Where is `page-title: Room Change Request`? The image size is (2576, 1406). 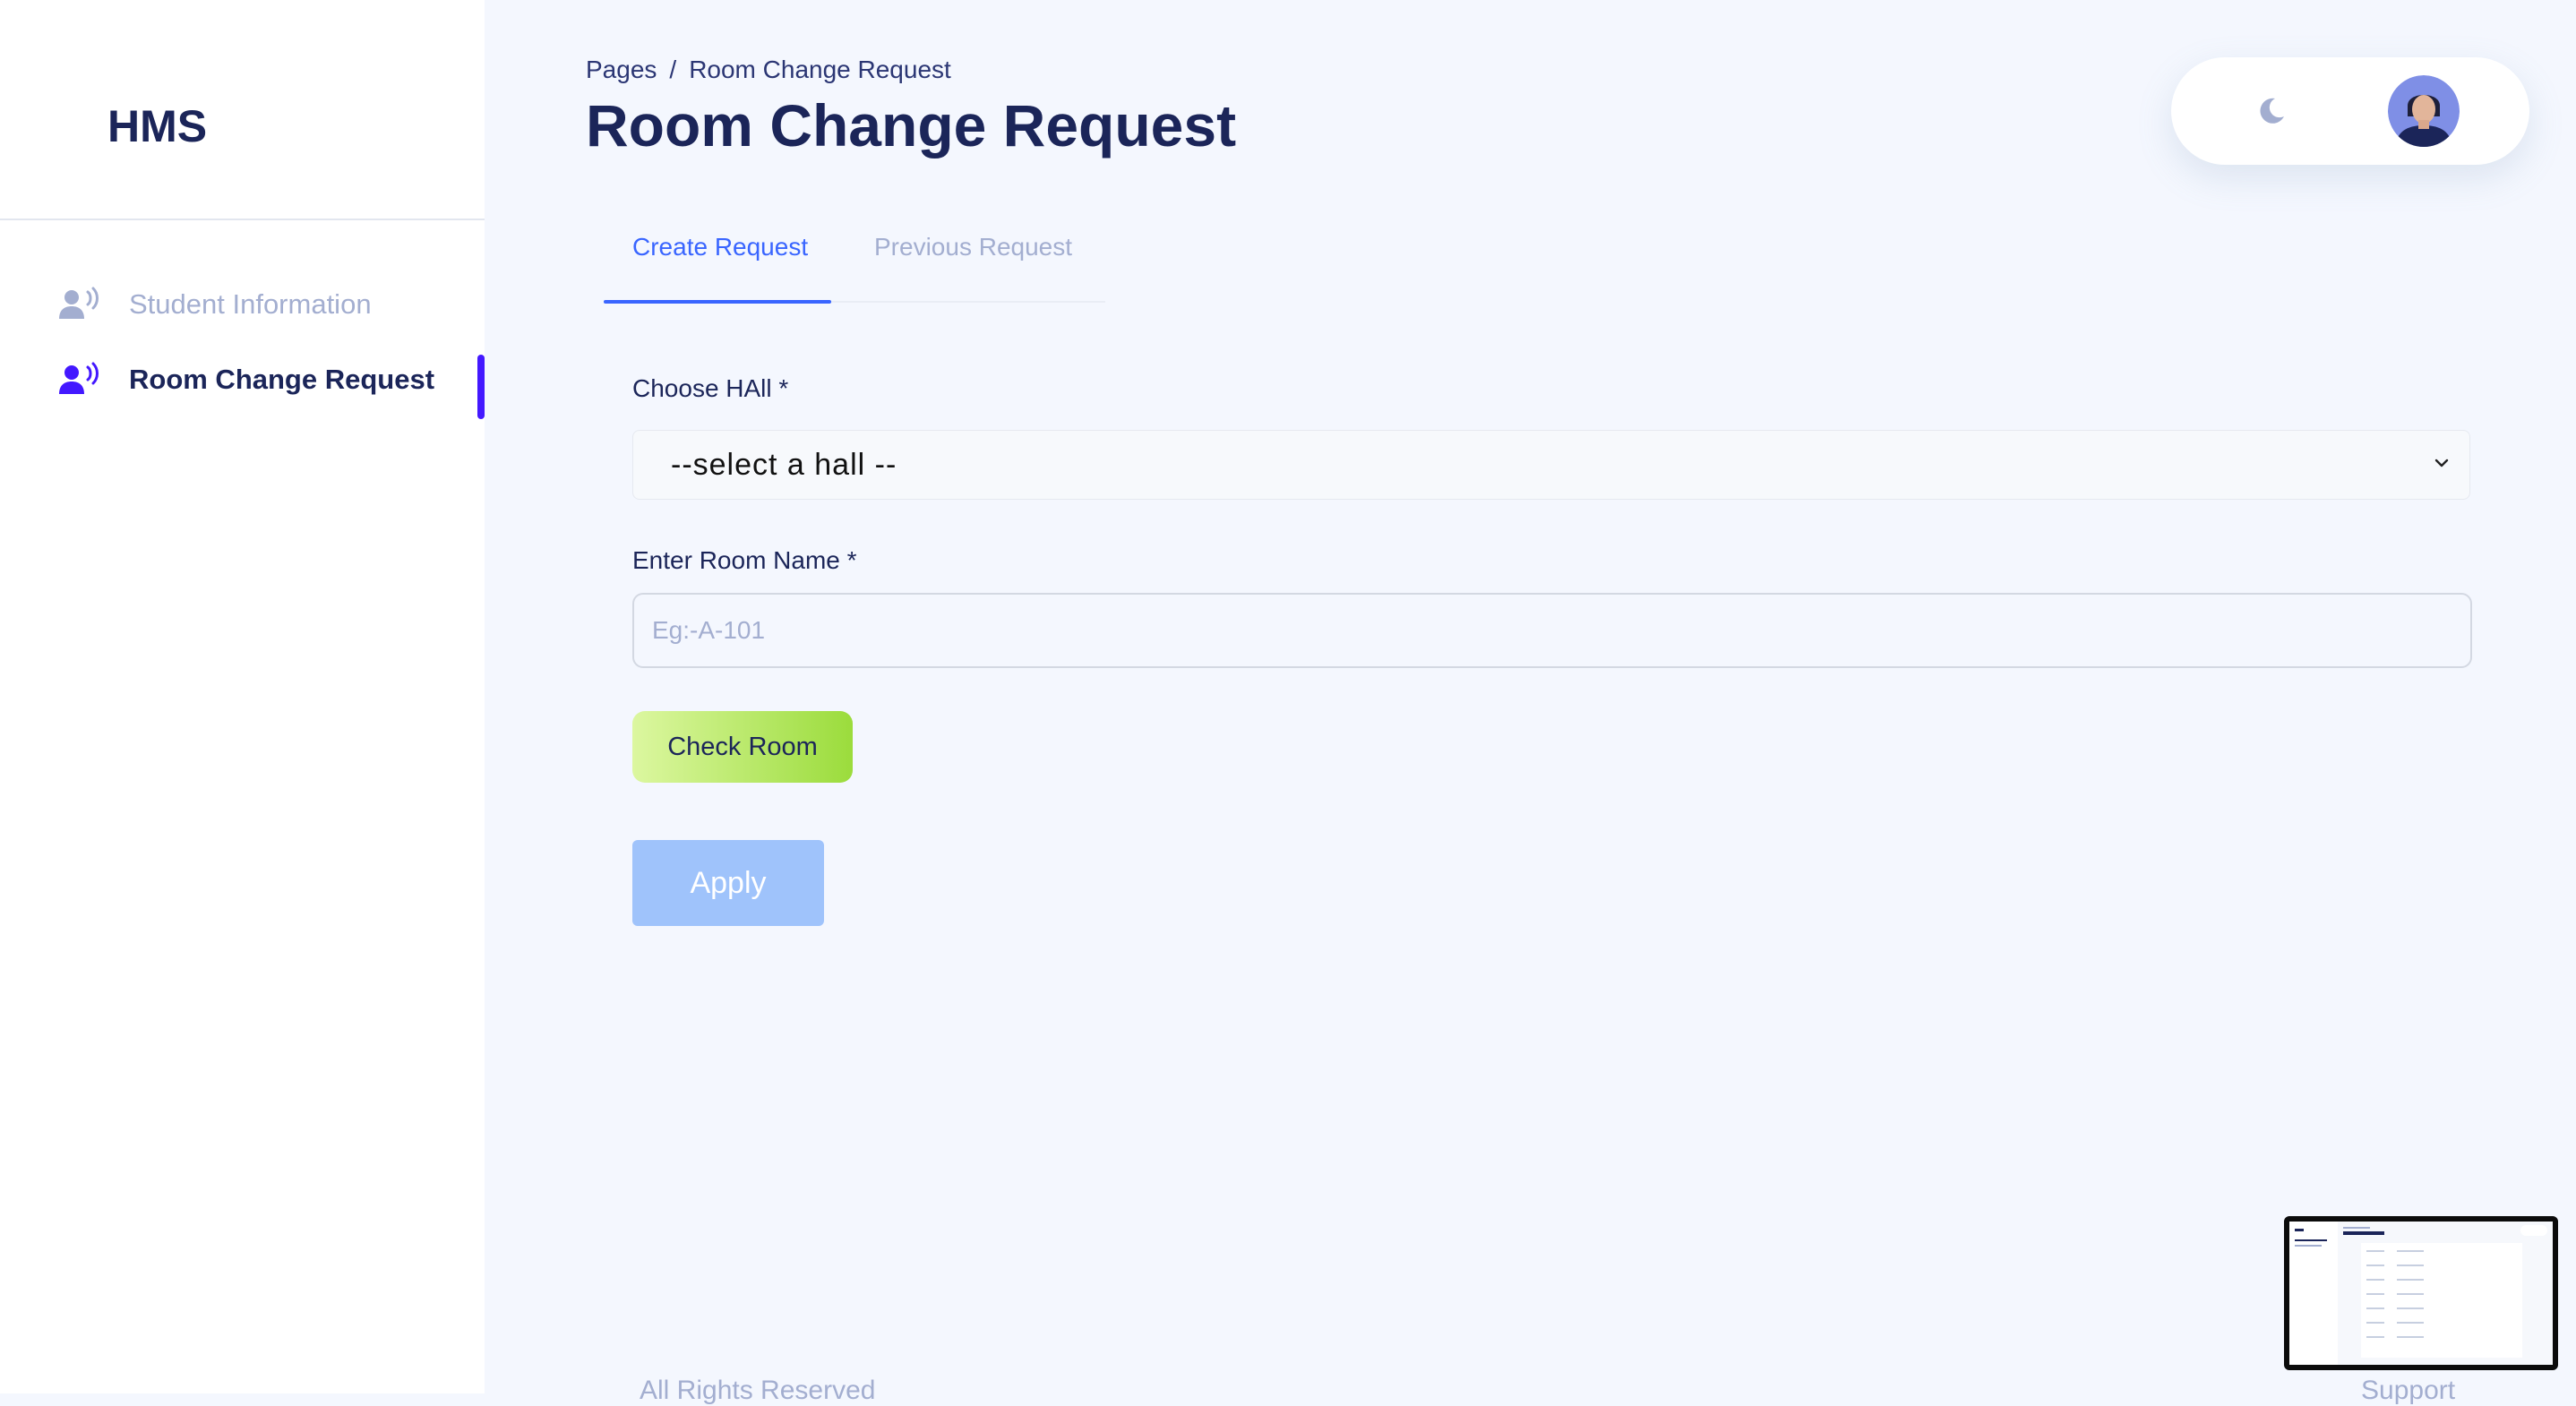 page-title: Room Change Request is located at coordinates (911, 125).